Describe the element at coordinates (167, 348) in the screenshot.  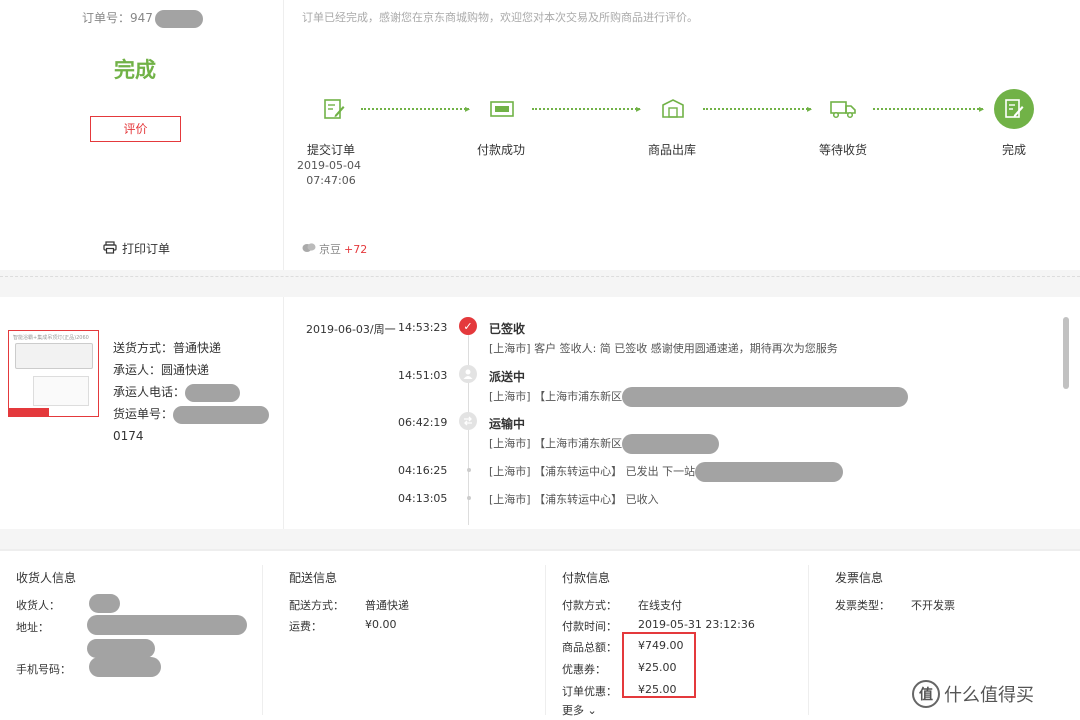
I see `shipping-method: 送货方式：普通快递` at that location.